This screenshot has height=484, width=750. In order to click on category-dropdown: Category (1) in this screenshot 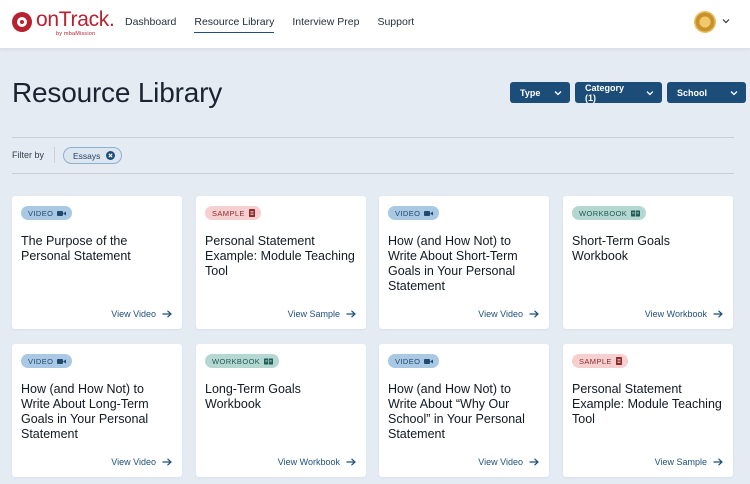, I will do `click(618, 92)`.